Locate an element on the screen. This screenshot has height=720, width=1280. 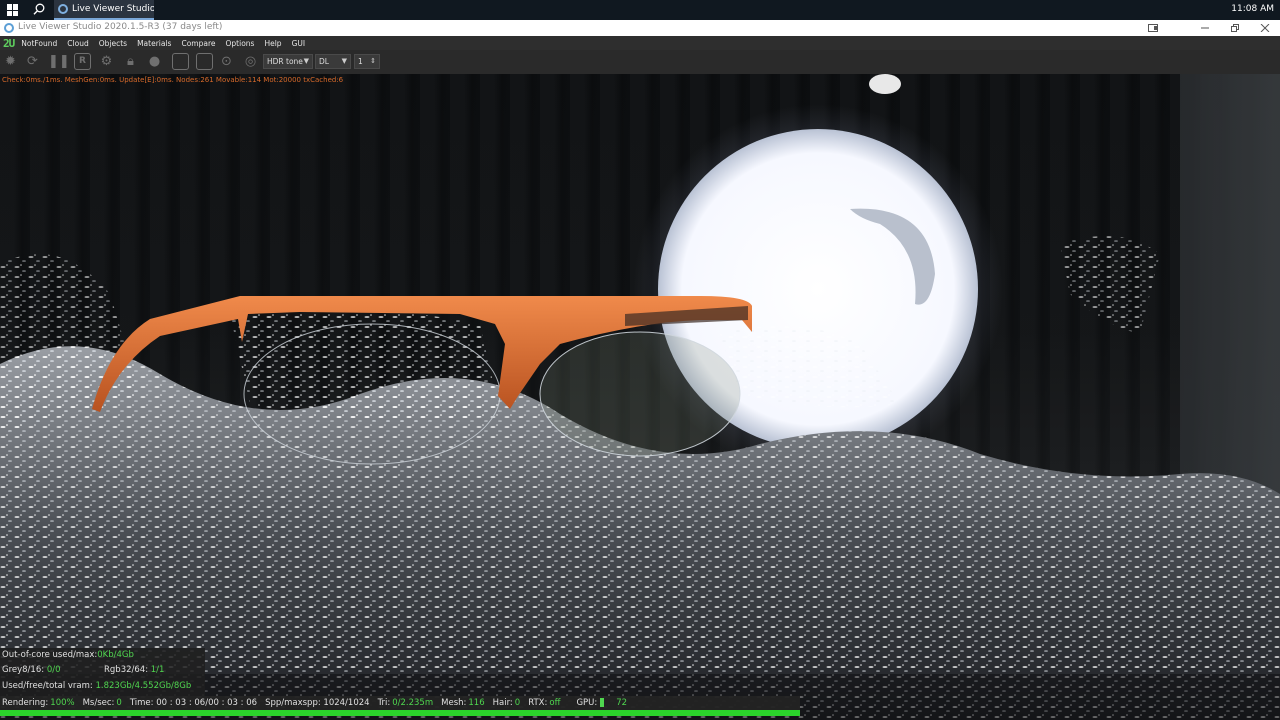
toolbar: ✹ ⟳ ❚❚ R ⚙ 🔒︎ ● ⊙ ◎ HDR tone ▼ DL ▼ 1 ⇕ is located at coordinates (640, 62).